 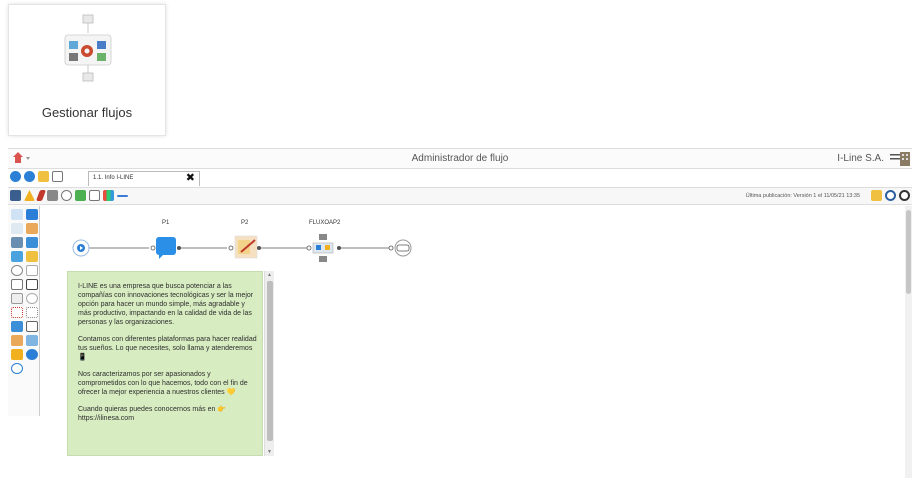 What do you see at coordinates (269, 275) in the screenshot?
I see `scroll-up-icon: ▲` at bounding box center [269, 275].